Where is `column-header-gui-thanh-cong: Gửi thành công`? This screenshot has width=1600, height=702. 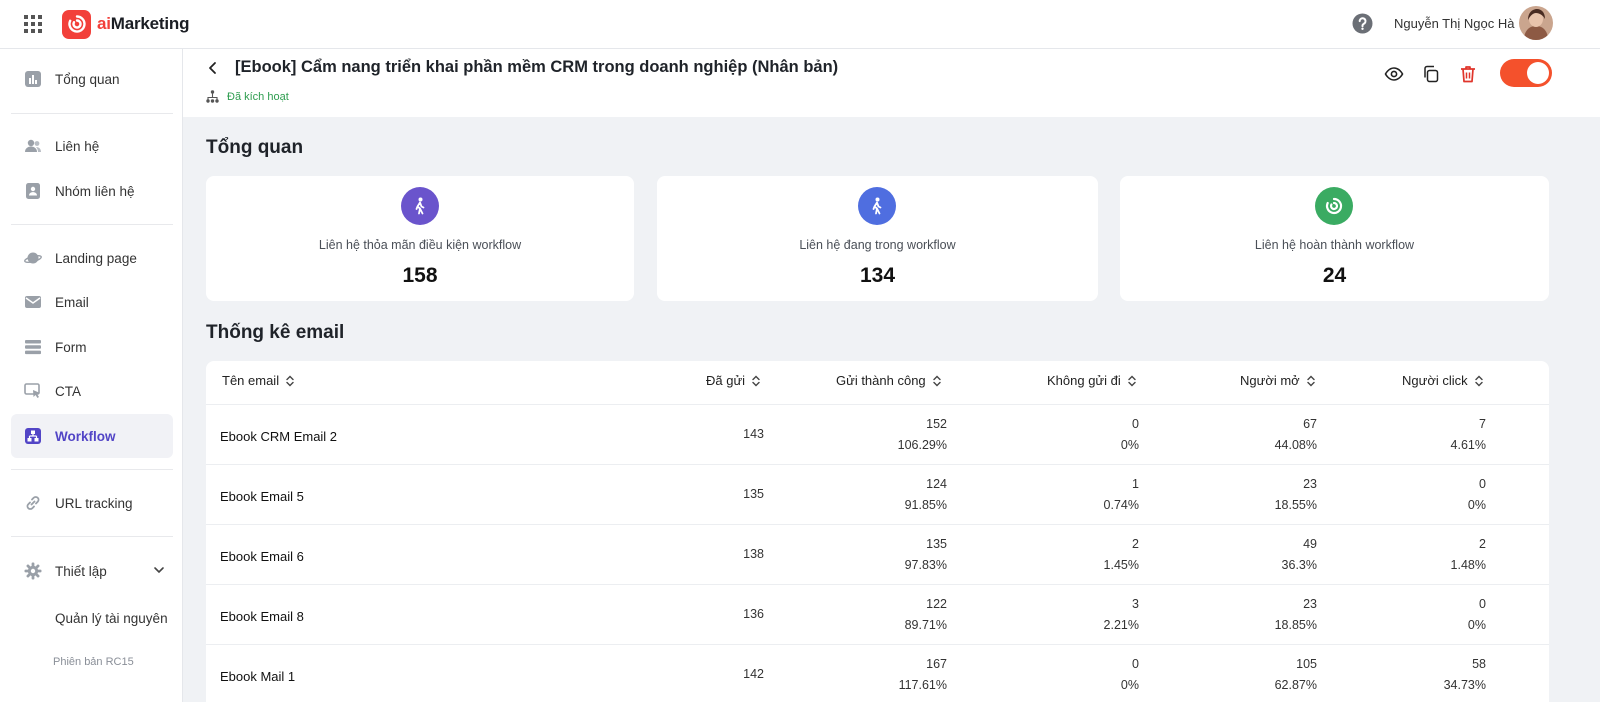
column-header-gui-thanh-cong: Gửi thành công is located at coordinates (889, 380).